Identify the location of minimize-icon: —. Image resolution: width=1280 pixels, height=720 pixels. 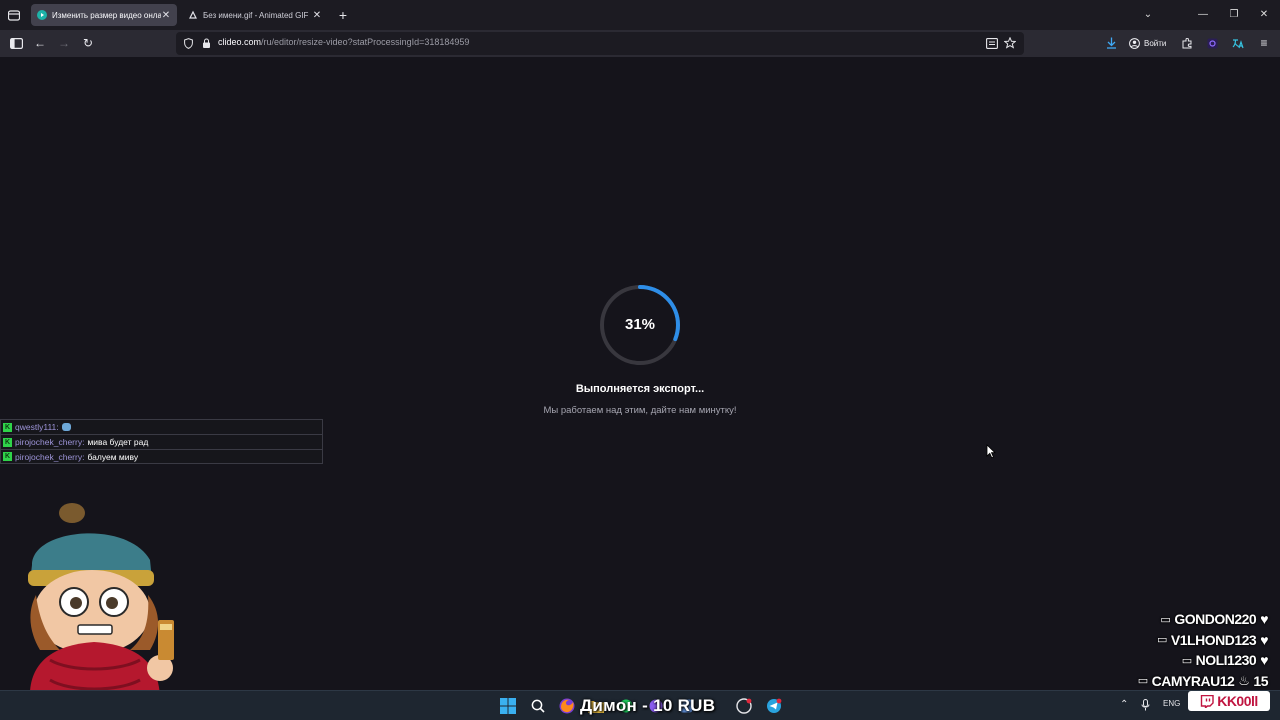
(1203, 15).